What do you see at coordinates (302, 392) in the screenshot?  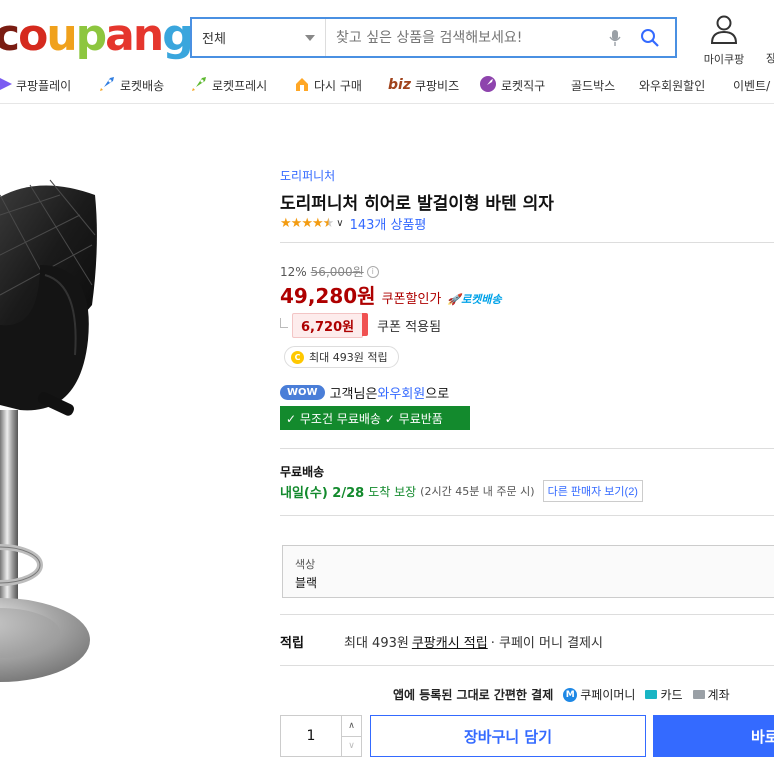 I see `wow-badge: WOW` at bounding box center [302, 392].